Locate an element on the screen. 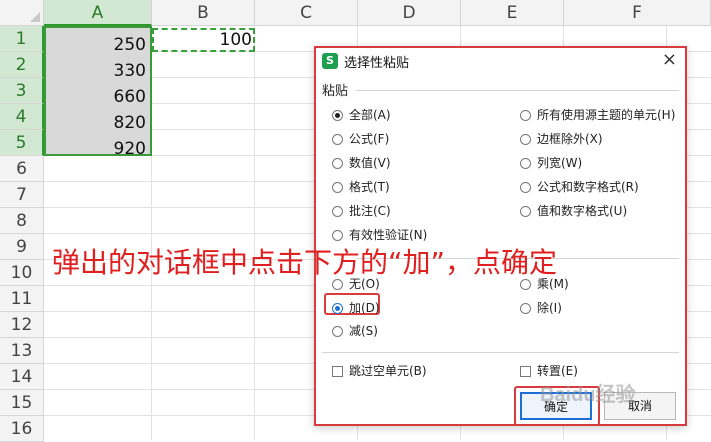  row-header-3: 3 is located at coordinates (22, 91).